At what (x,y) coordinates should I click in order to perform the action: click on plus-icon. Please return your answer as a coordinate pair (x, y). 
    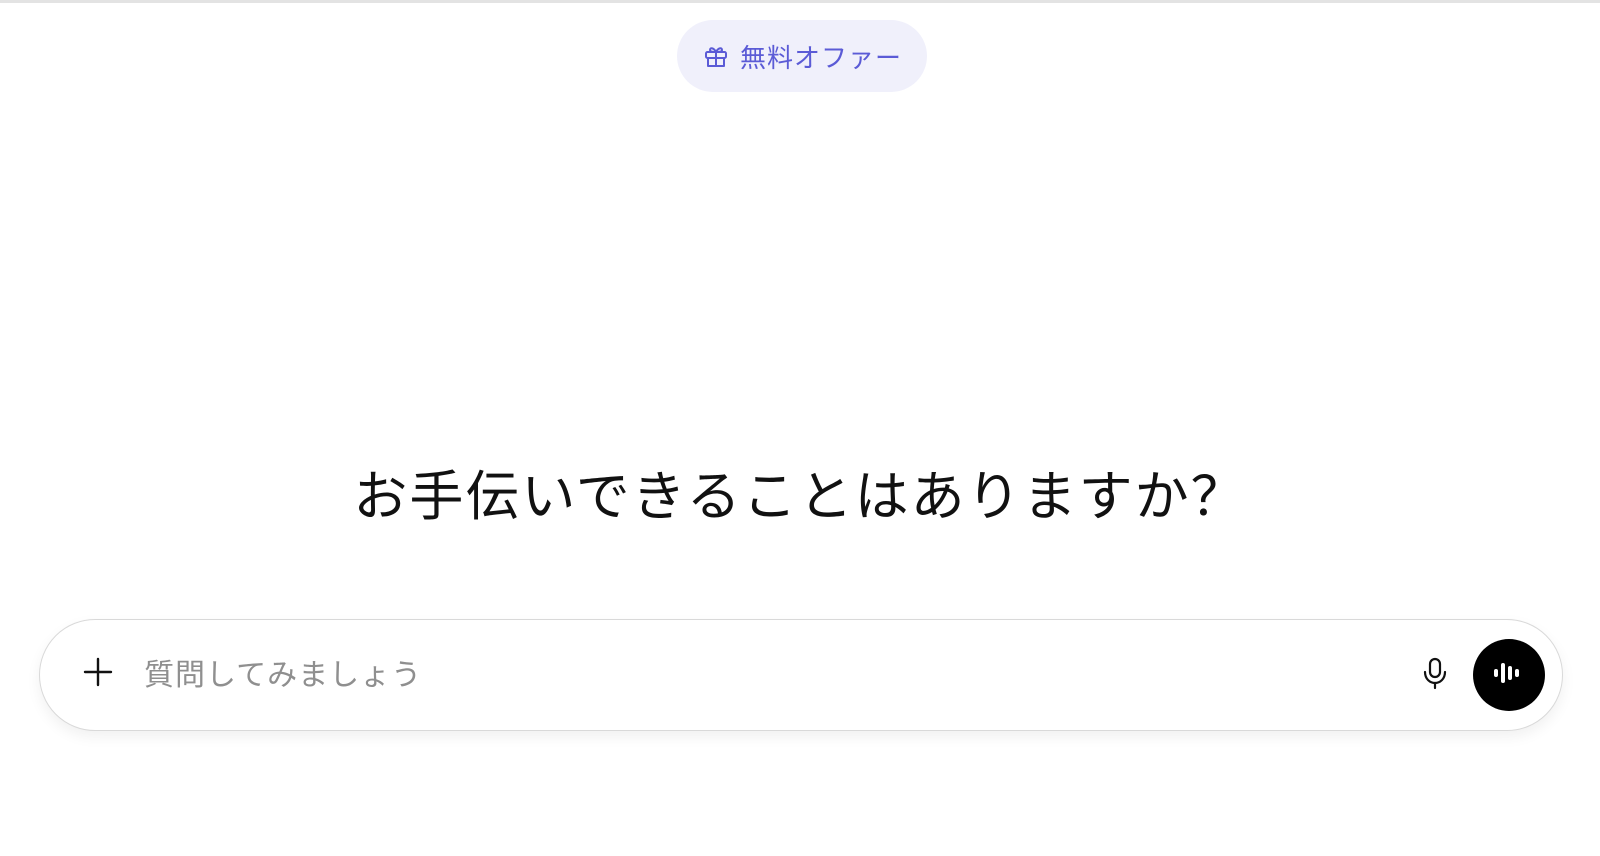
    Looking at the image, I should click on (98, 674).